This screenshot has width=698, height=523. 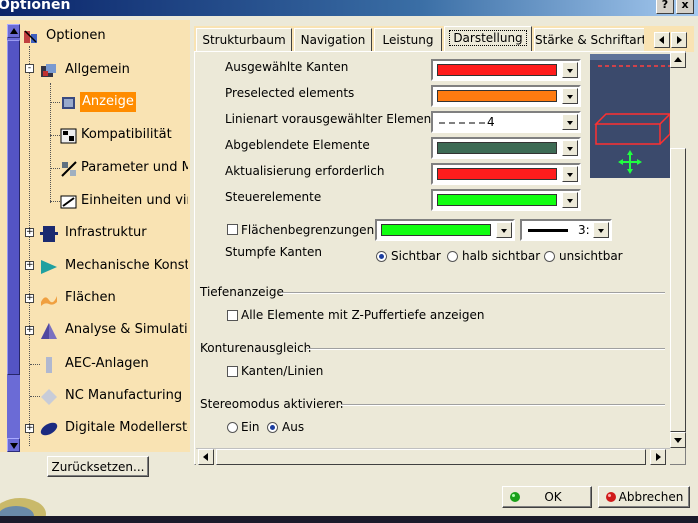 What do you see at coordinates (124, 102) in the screenshot?
I see `tree-item-anzeige: Anzeige` at bounding box center [124, 102].